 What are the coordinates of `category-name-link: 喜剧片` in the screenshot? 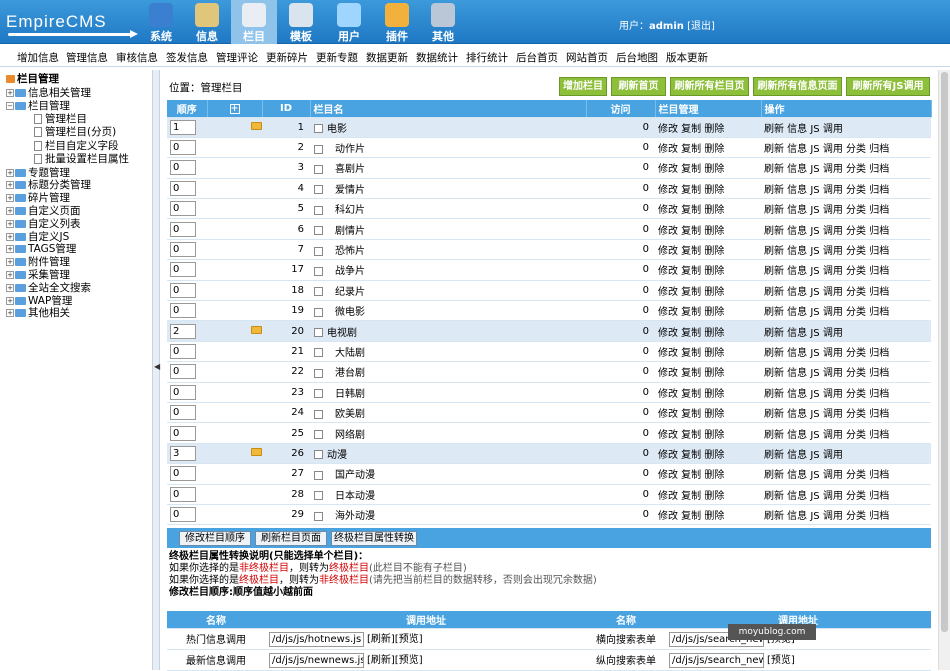 It's located at (350, 169).